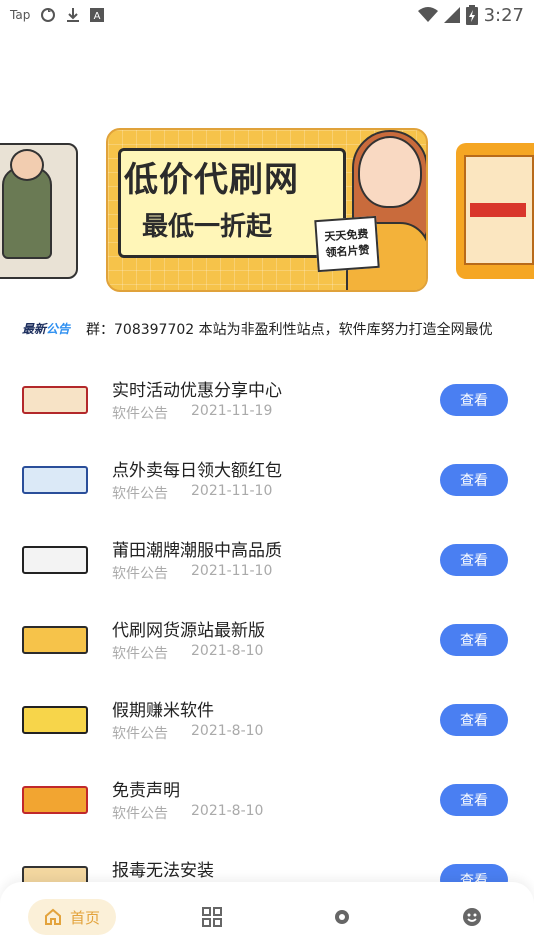 Image resolution: width=534 pixels, height=950 pixels. I want to click on list-item: 实时活动优惠分享中心软件公告 2021-11-19 查看, so click(267, 400).